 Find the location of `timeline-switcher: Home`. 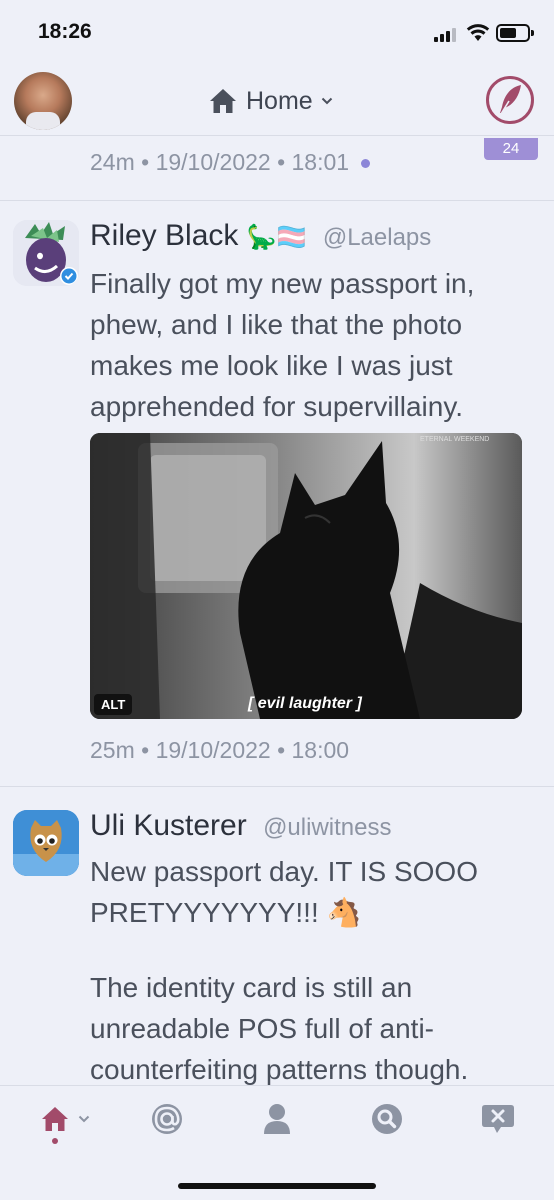

timeline-switcher: Home is located at coordinates (270, 101).